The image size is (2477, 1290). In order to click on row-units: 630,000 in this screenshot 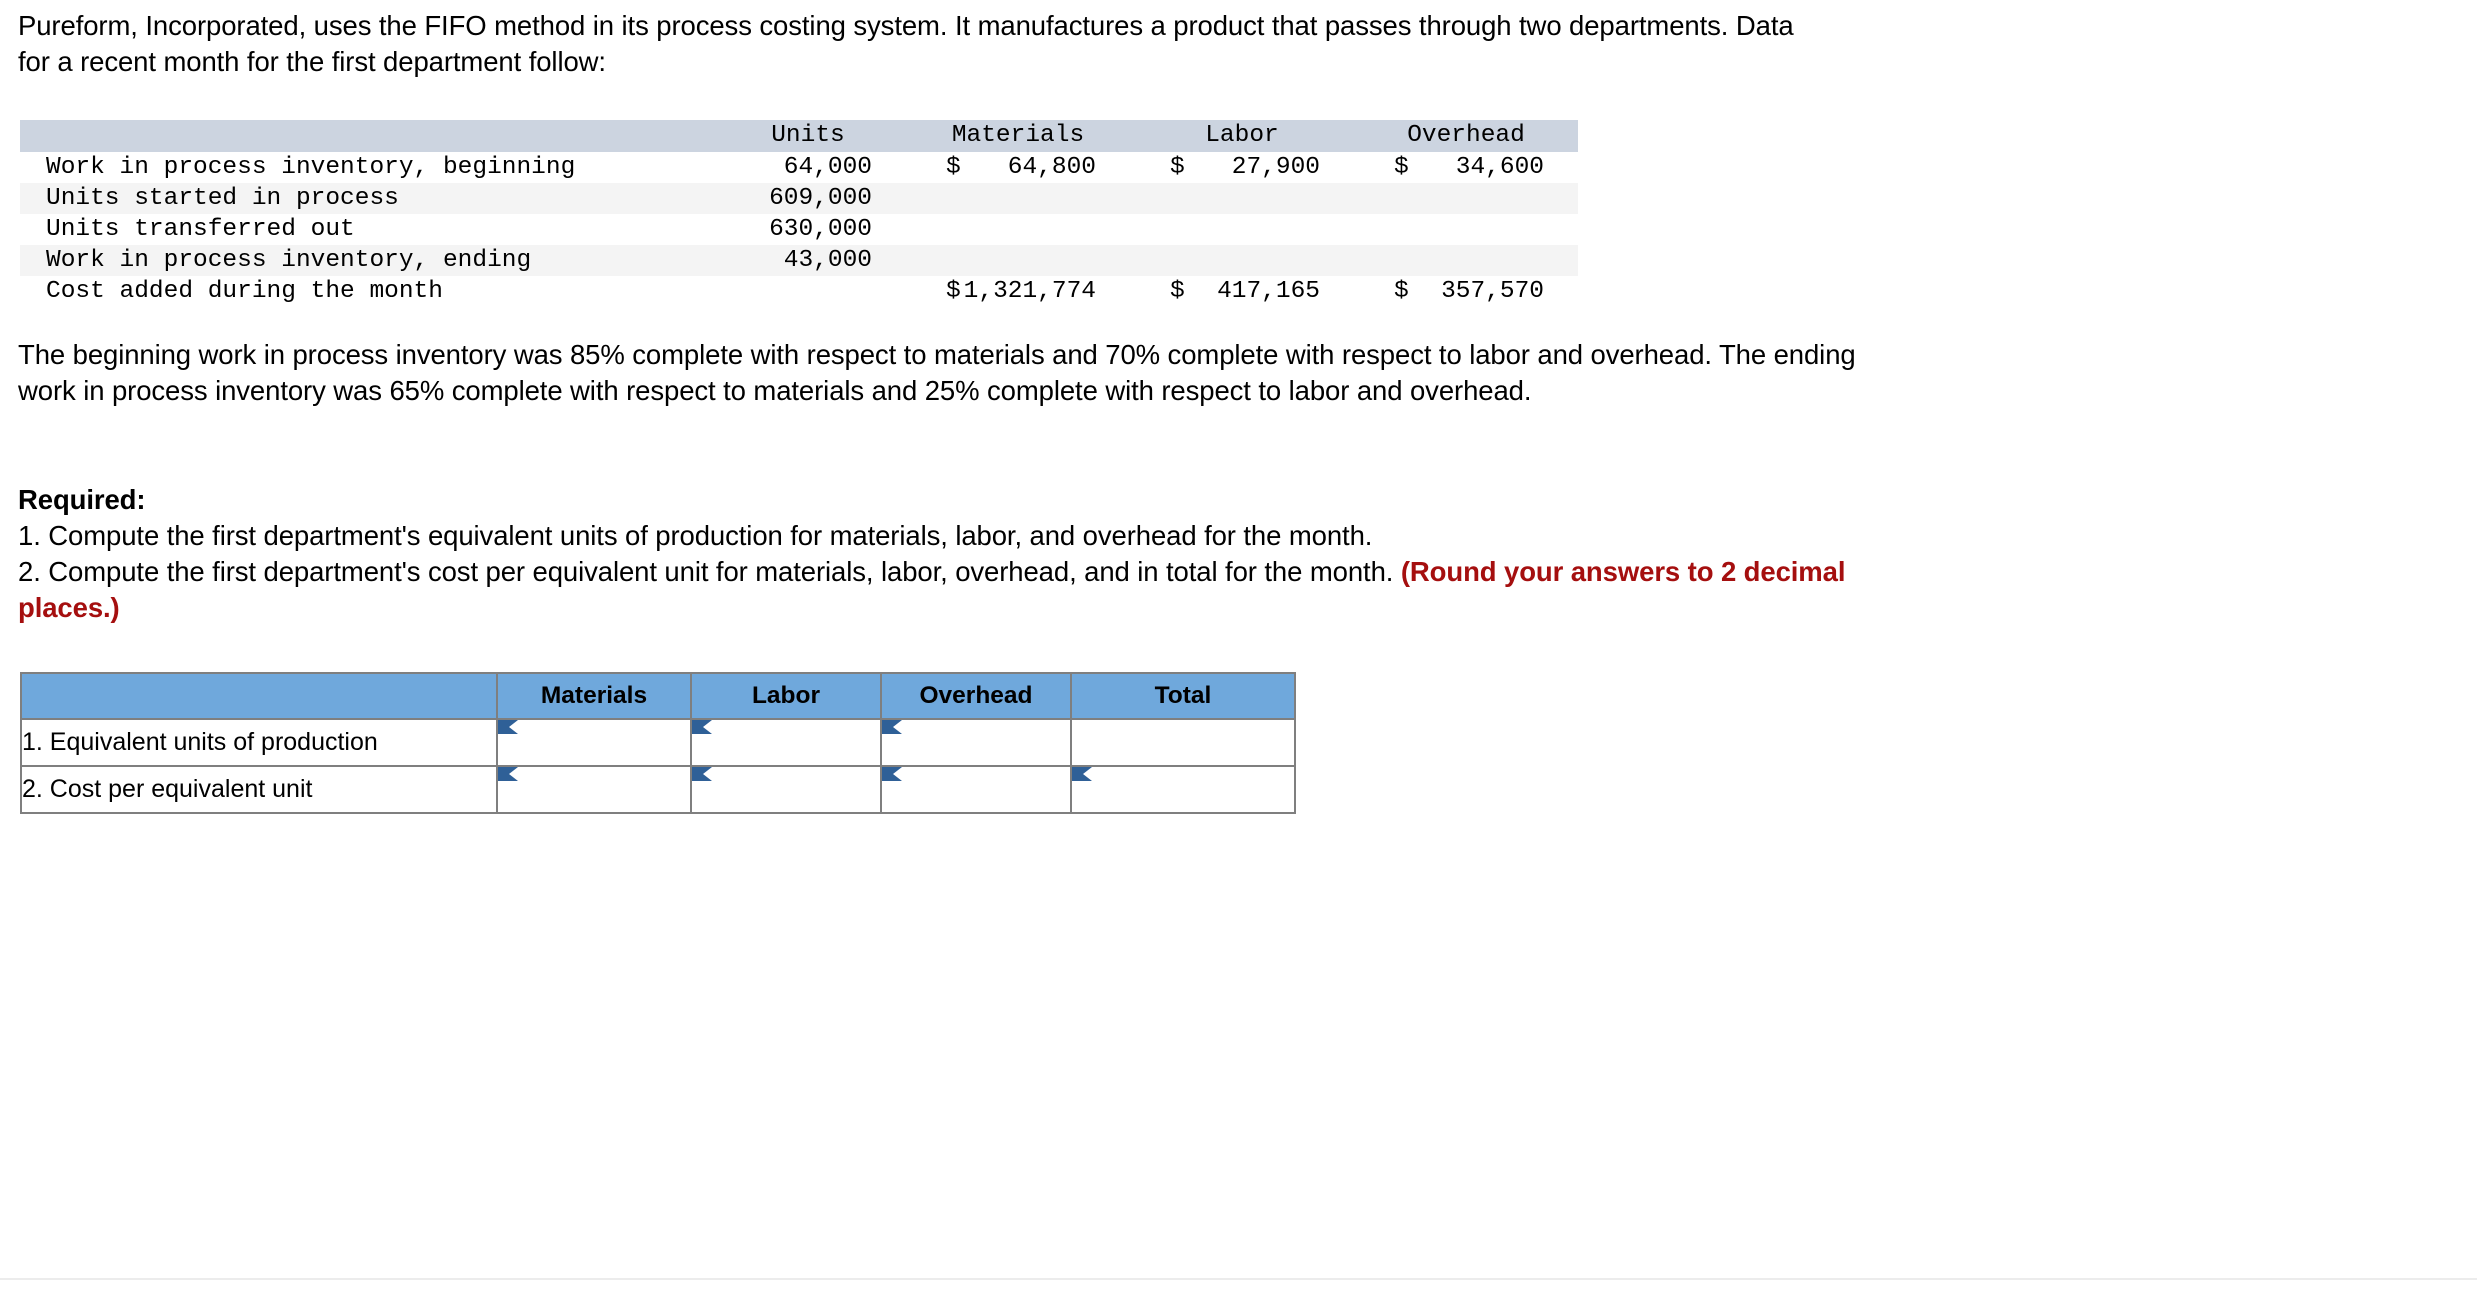, I will do `click(820, 229)`.